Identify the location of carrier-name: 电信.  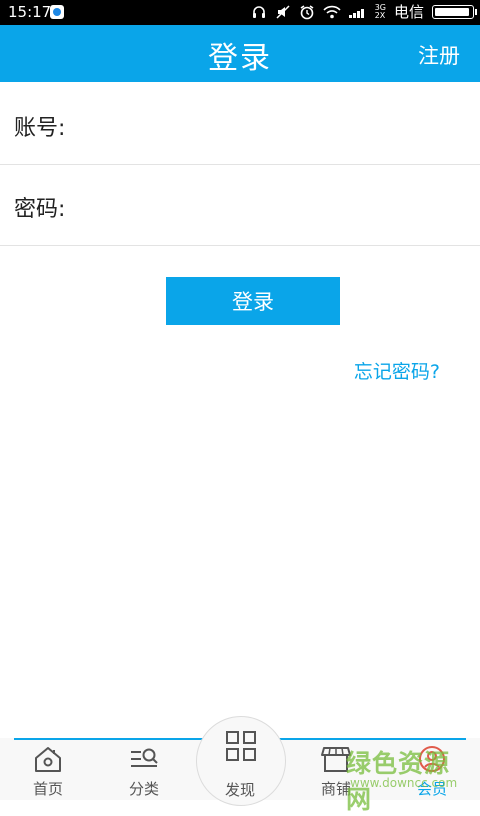
(408, 12).